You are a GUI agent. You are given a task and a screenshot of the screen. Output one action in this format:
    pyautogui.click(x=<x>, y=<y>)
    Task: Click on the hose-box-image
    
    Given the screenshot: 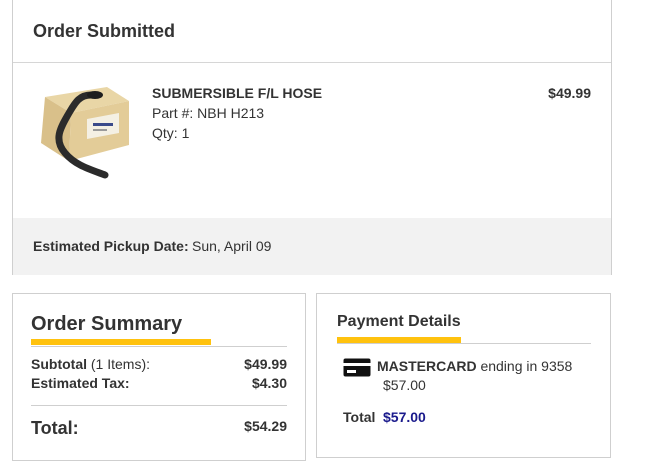 What is the action you would take?
    pyautogui.click(x=84, y=131)
    